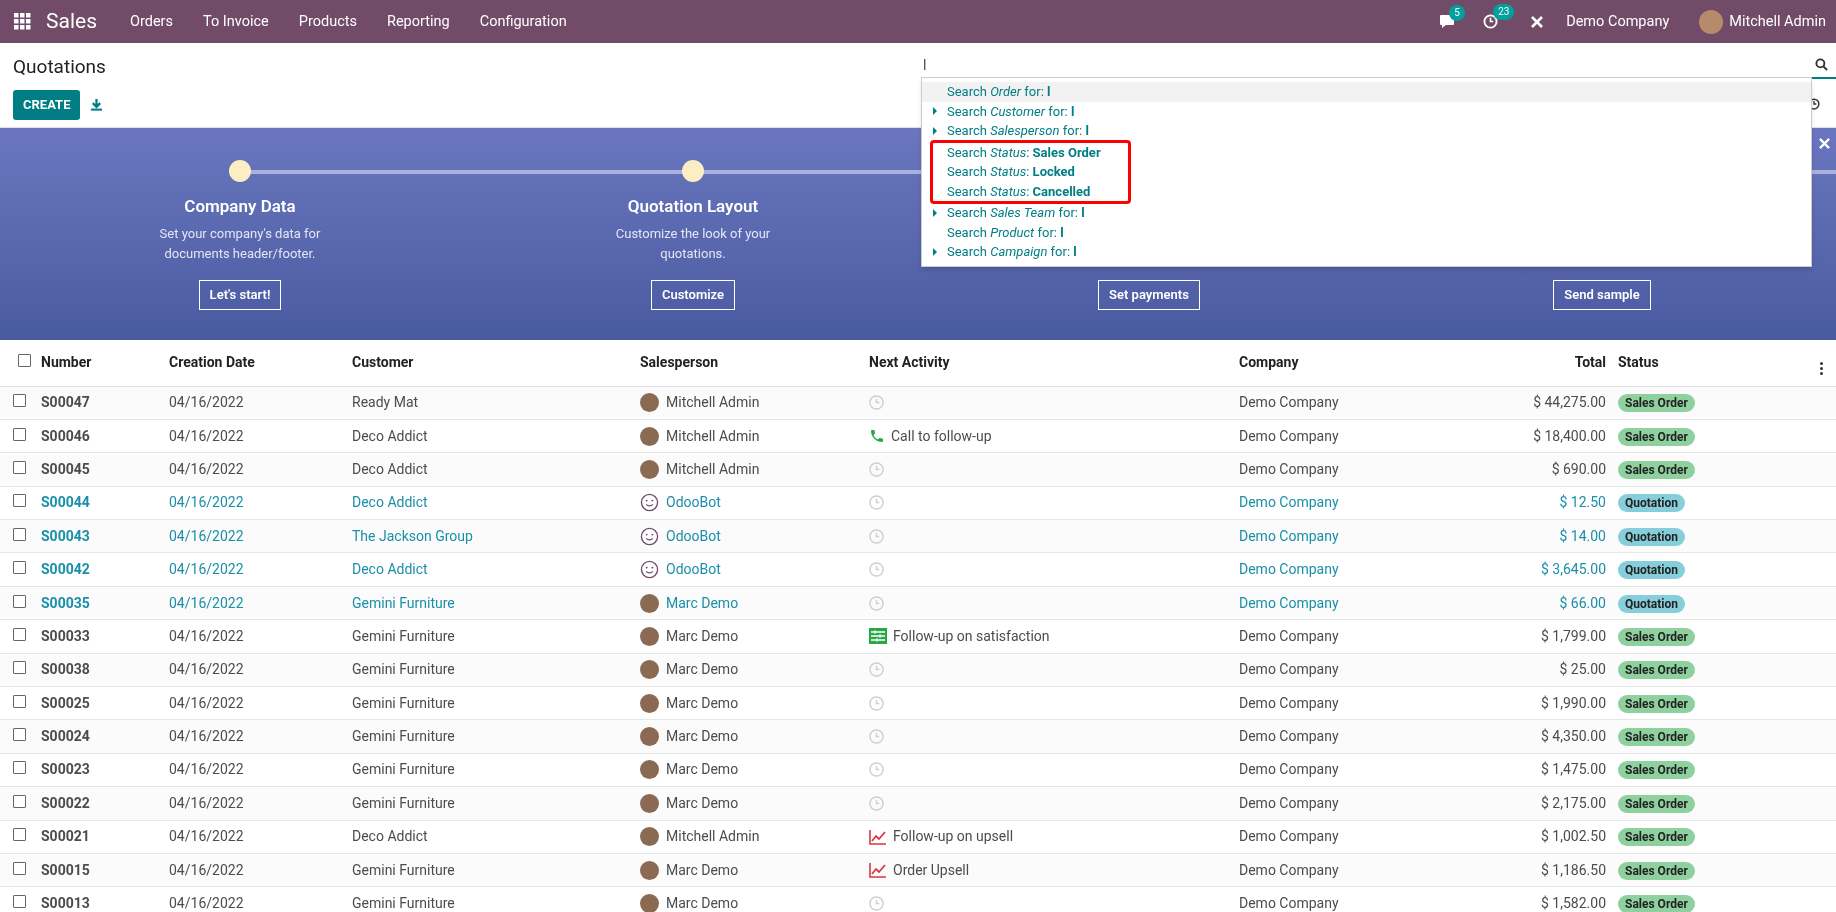 The width and height of the screenshot is (1836, 912). What do you see at coordinates (918, 403) in the screenshot?
I see `table-row: S00047 04/16/2022 Ready Mat Mitchell Admin Demo Company $ 44,275.00 Sales Order` at bounding box center [918, 403].